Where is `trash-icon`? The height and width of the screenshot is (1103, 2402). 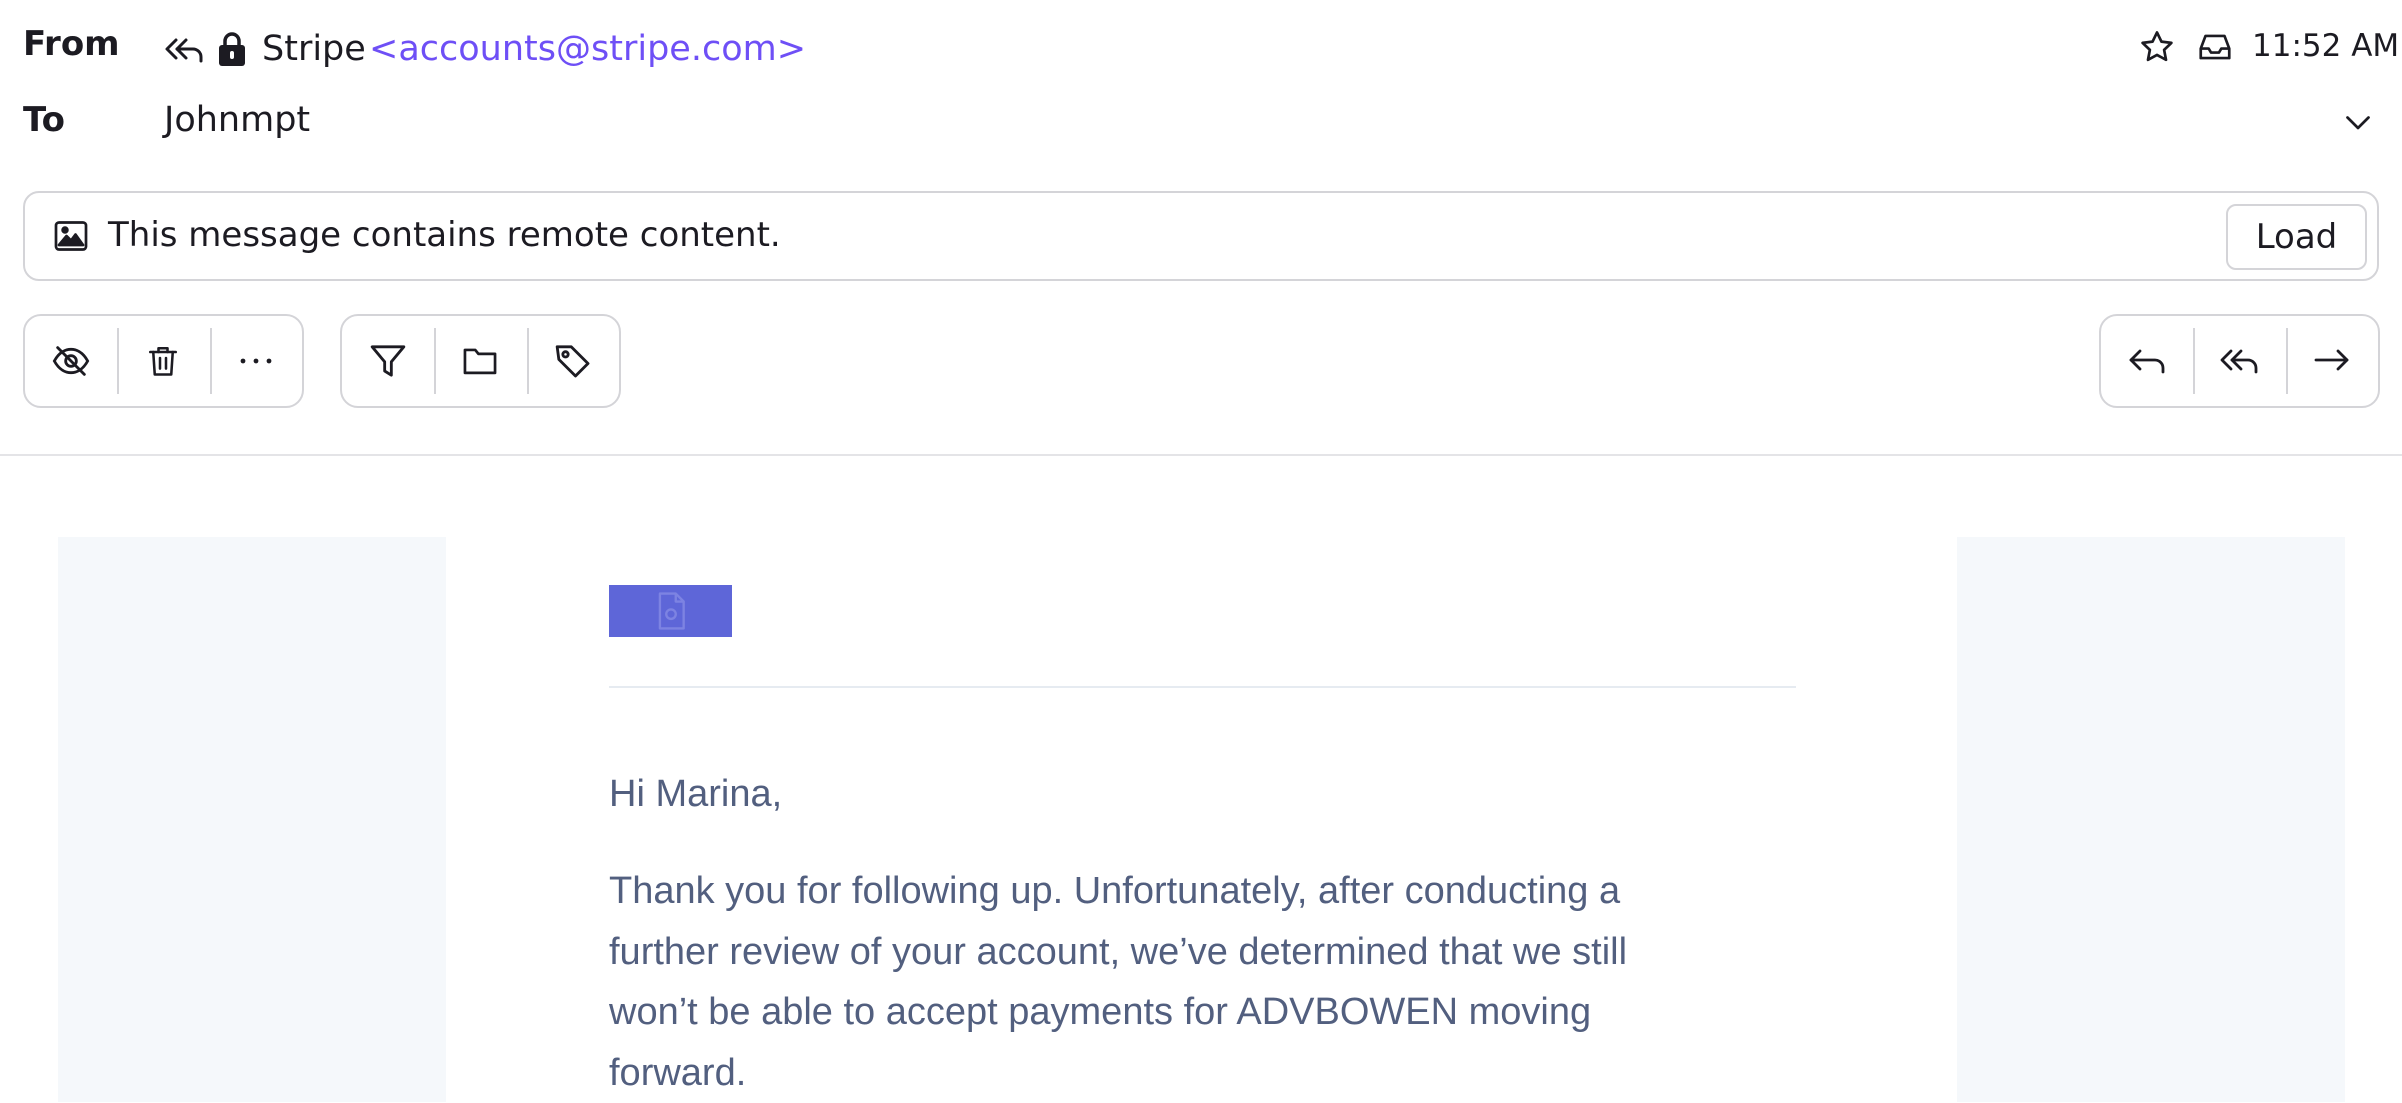 trash-icon is located at coordinates (163, 361).